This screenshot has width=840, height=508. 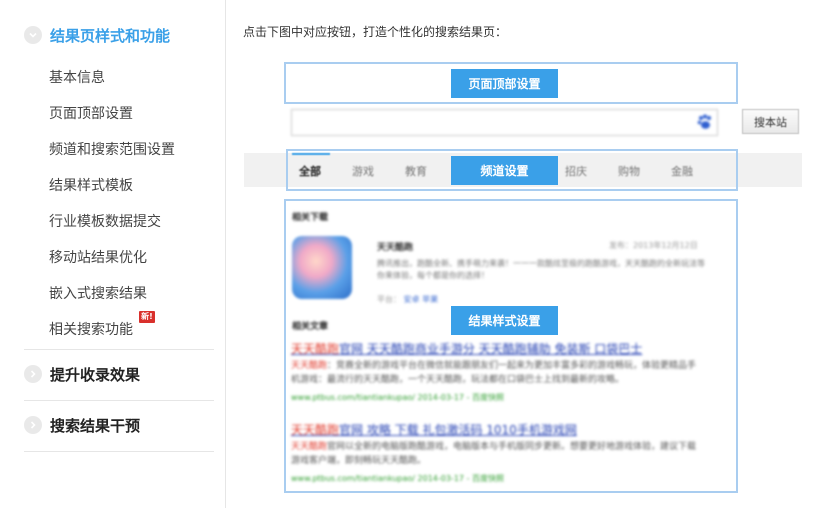 I want to click on result-title-text: 官网 天天酷跑商业手游分 天天酷跑辅助 免装斯 口袋巴士, so click(x=491, y=349).